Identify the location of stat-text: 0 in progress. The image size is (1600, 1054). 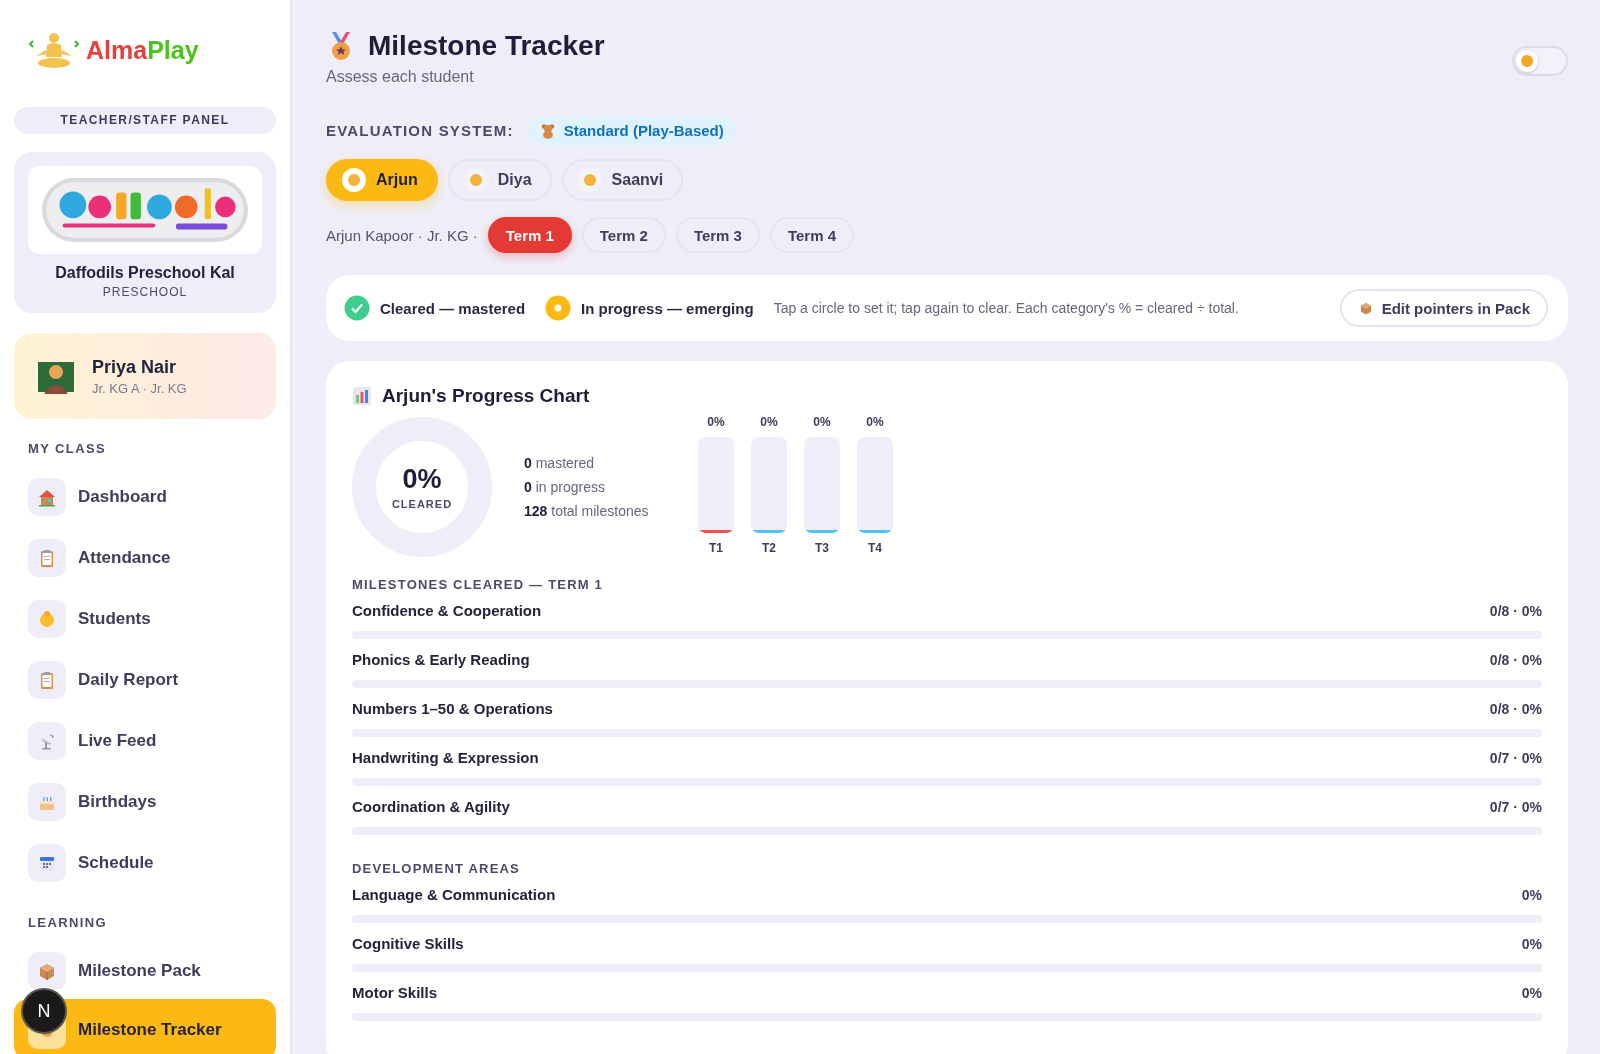
(565, 487).